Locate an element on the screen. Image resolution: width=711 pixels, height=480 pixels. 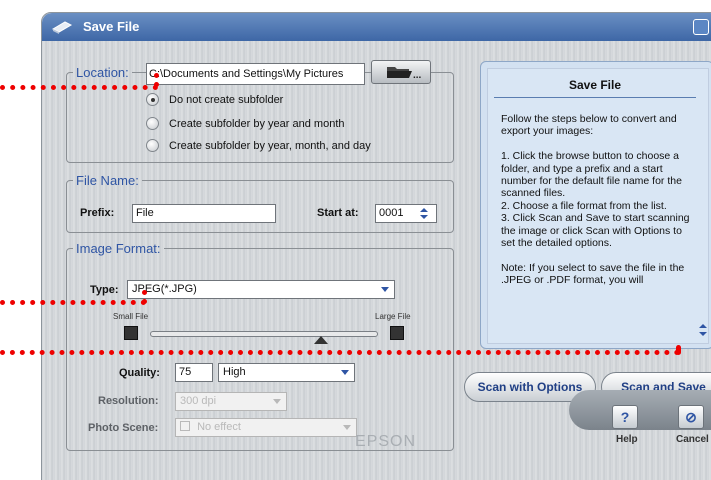
photo-scene-select: No effect is located at coordinates (266, 427).